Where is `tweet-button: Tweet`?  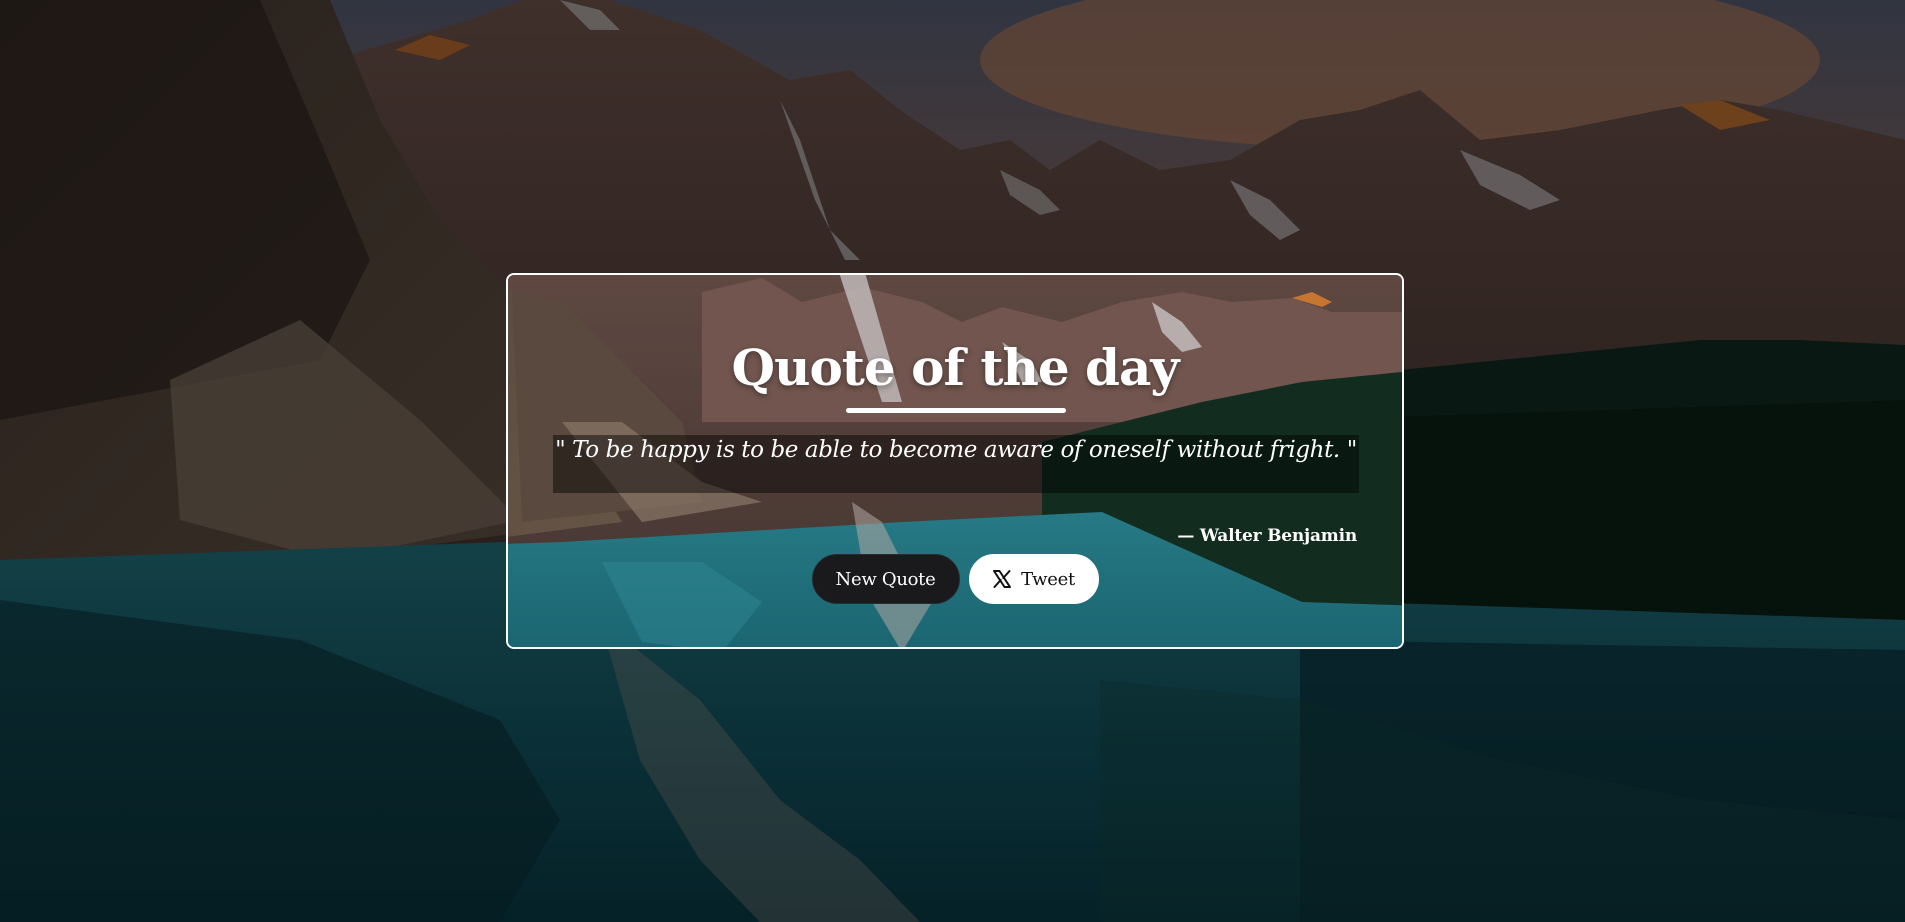
tweet-button: Tweet is located at coordinates (1033, 579).